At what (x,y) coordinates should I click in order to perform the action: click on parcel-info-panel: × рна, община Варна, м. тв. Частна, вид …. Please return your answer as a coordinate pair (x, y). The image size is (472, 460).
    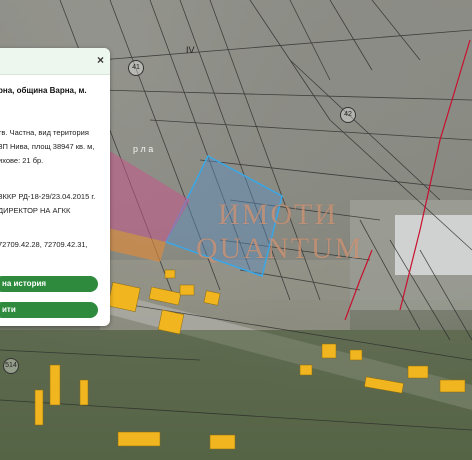
    Looking at the image, I should click on (55, 187).